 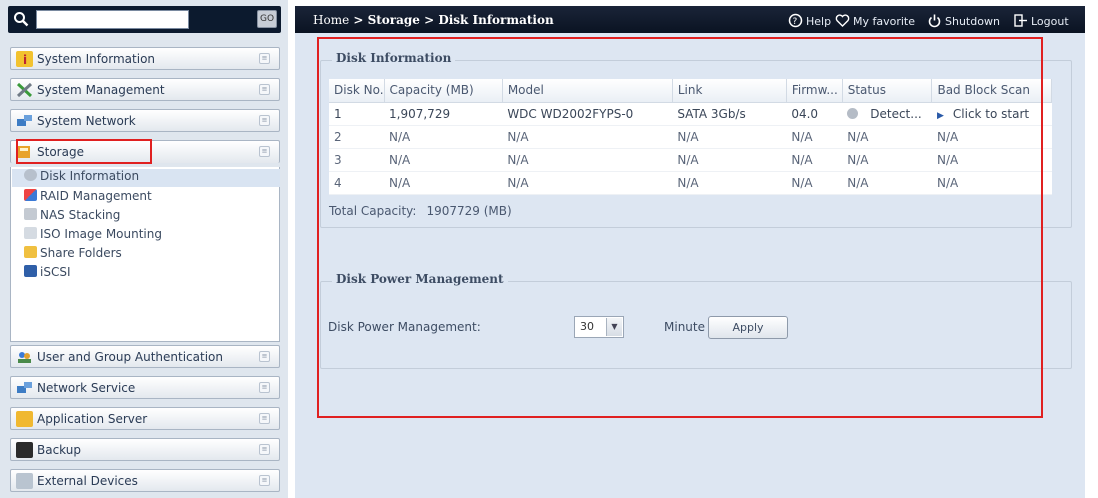 I want to click on menu-label: Backup, so click(x=59, y=450).